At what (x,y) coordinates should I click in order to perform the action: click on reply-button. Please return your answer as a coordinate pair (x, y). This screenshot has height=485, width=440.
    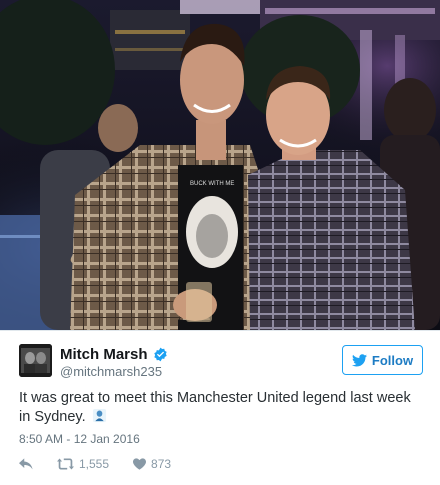
    Looking at the image, I should click on (26, 464).